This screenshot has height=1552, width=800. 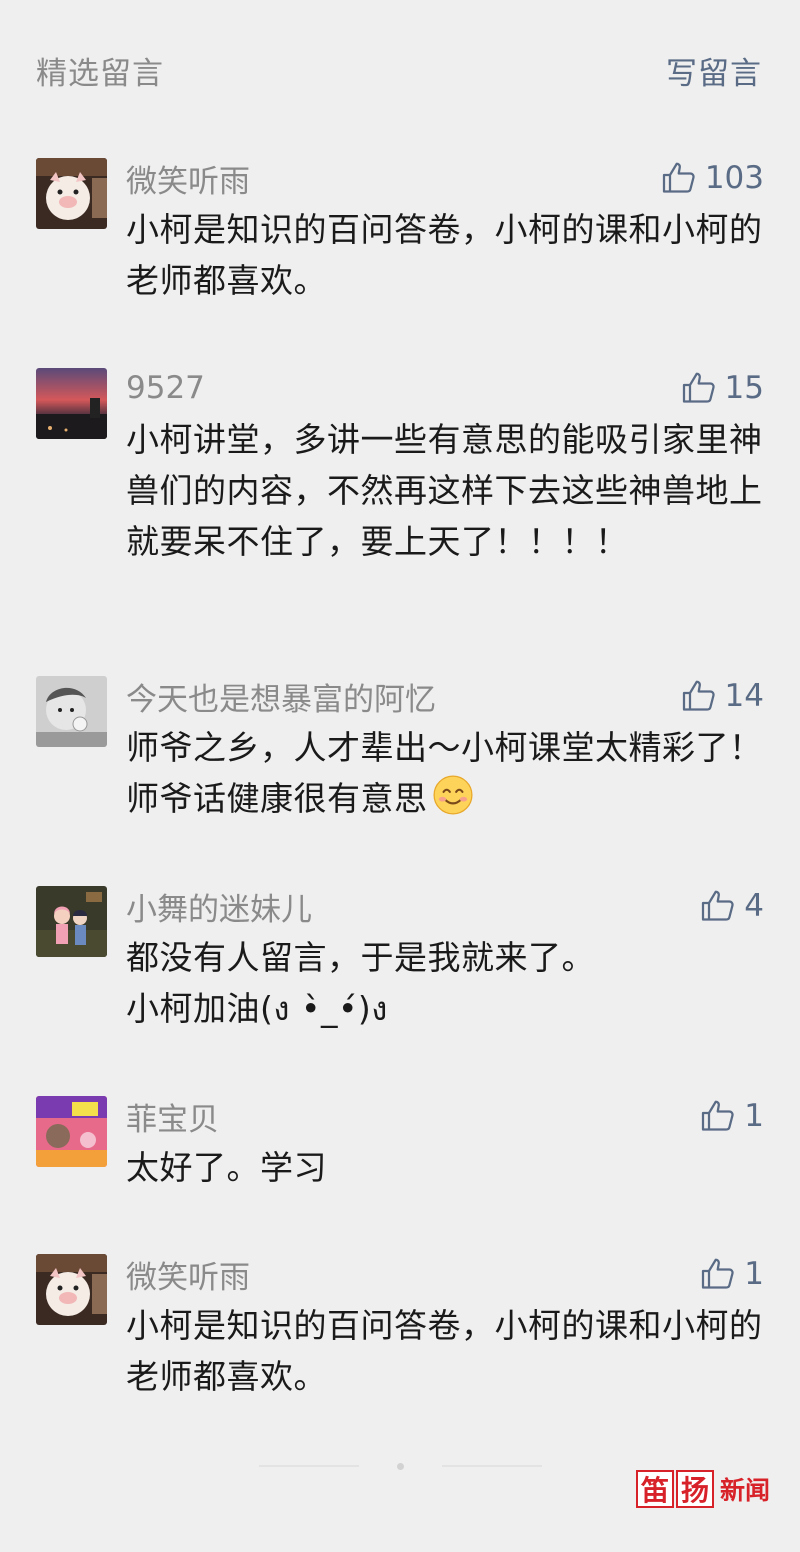 I want to click on comment-author: 今天也是想暴富的阿忆, so click(x=281, y=696).